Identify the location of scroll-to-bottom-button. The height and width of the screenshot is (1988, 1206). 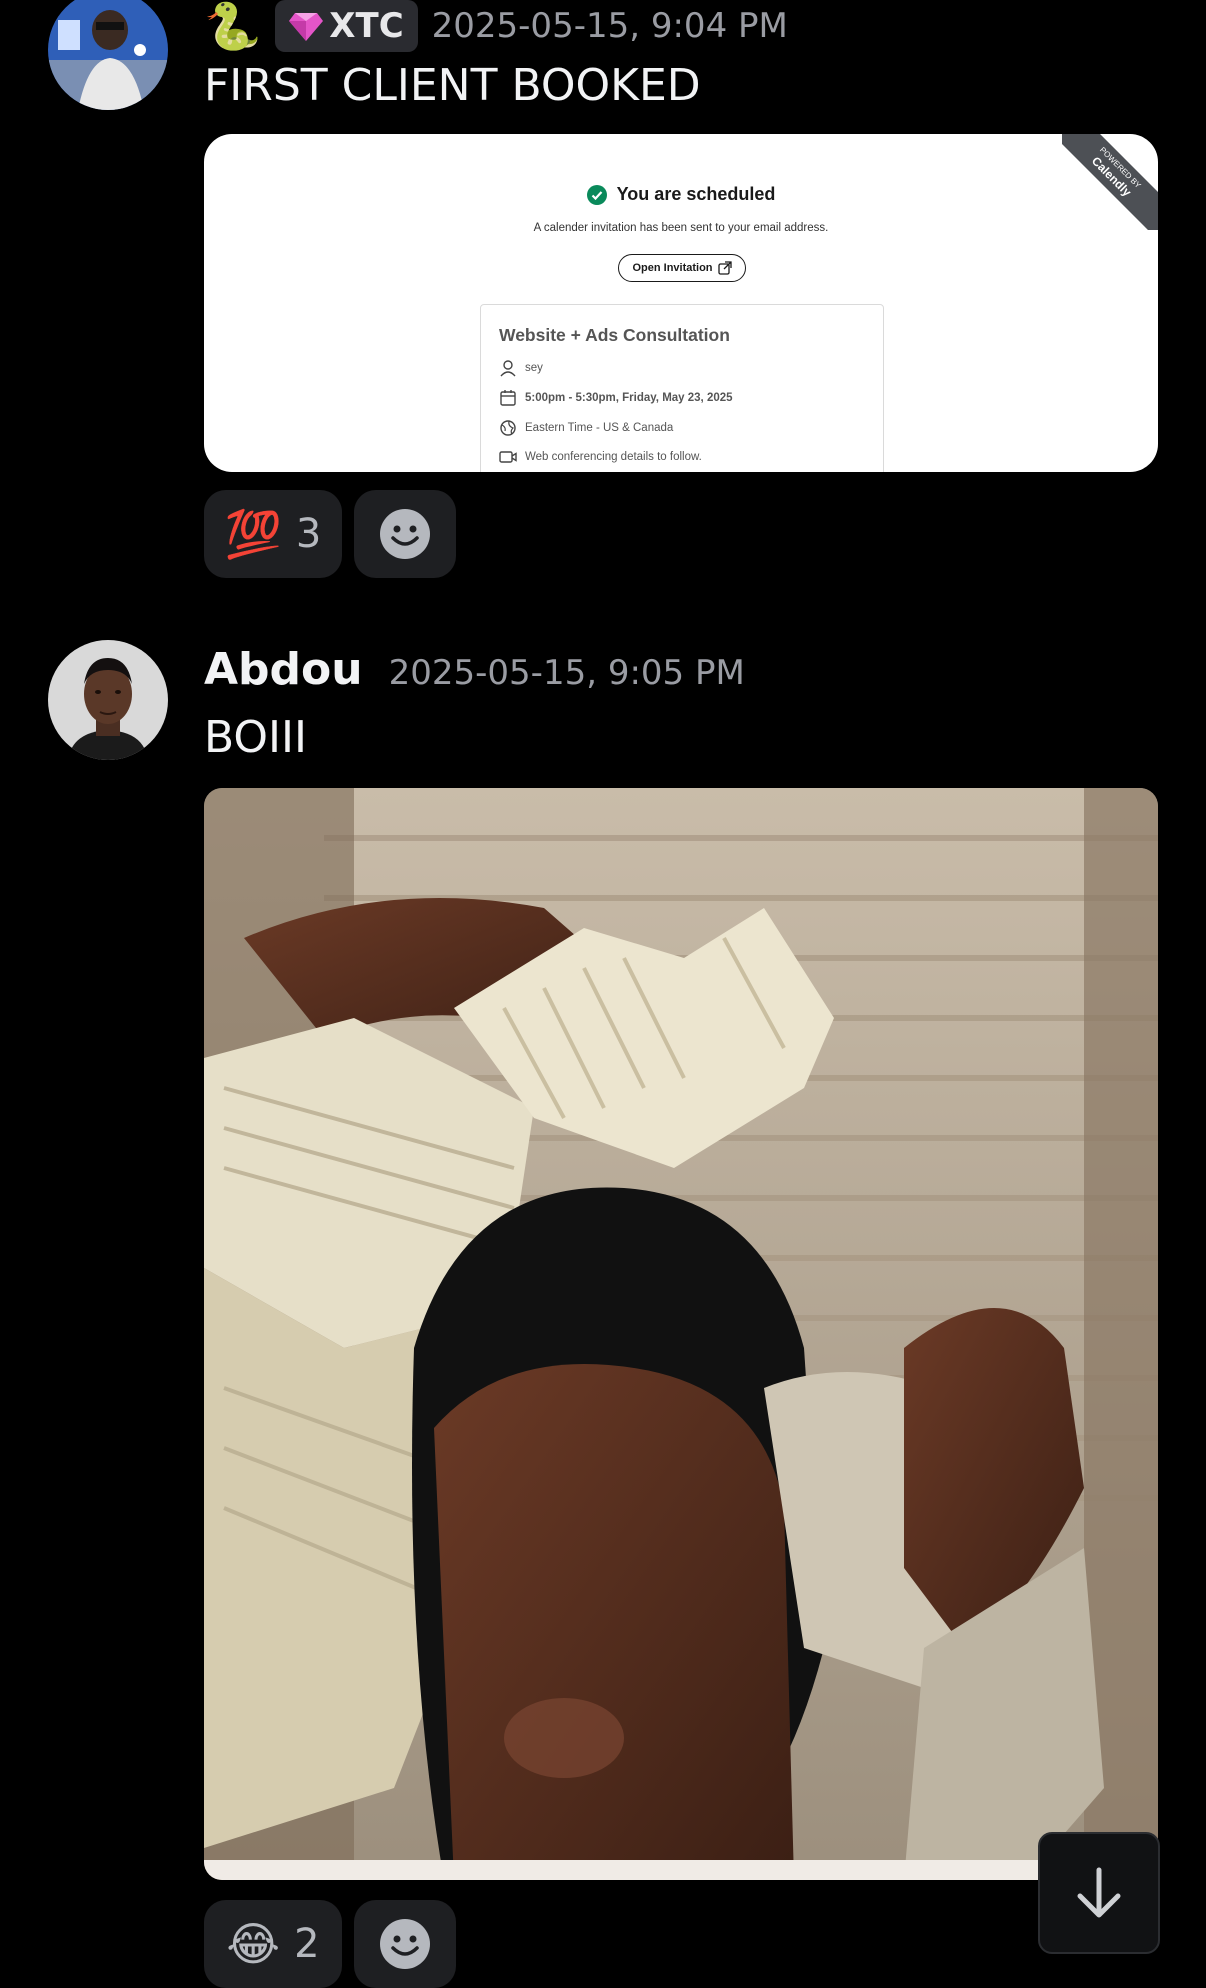
(1099, 1893).